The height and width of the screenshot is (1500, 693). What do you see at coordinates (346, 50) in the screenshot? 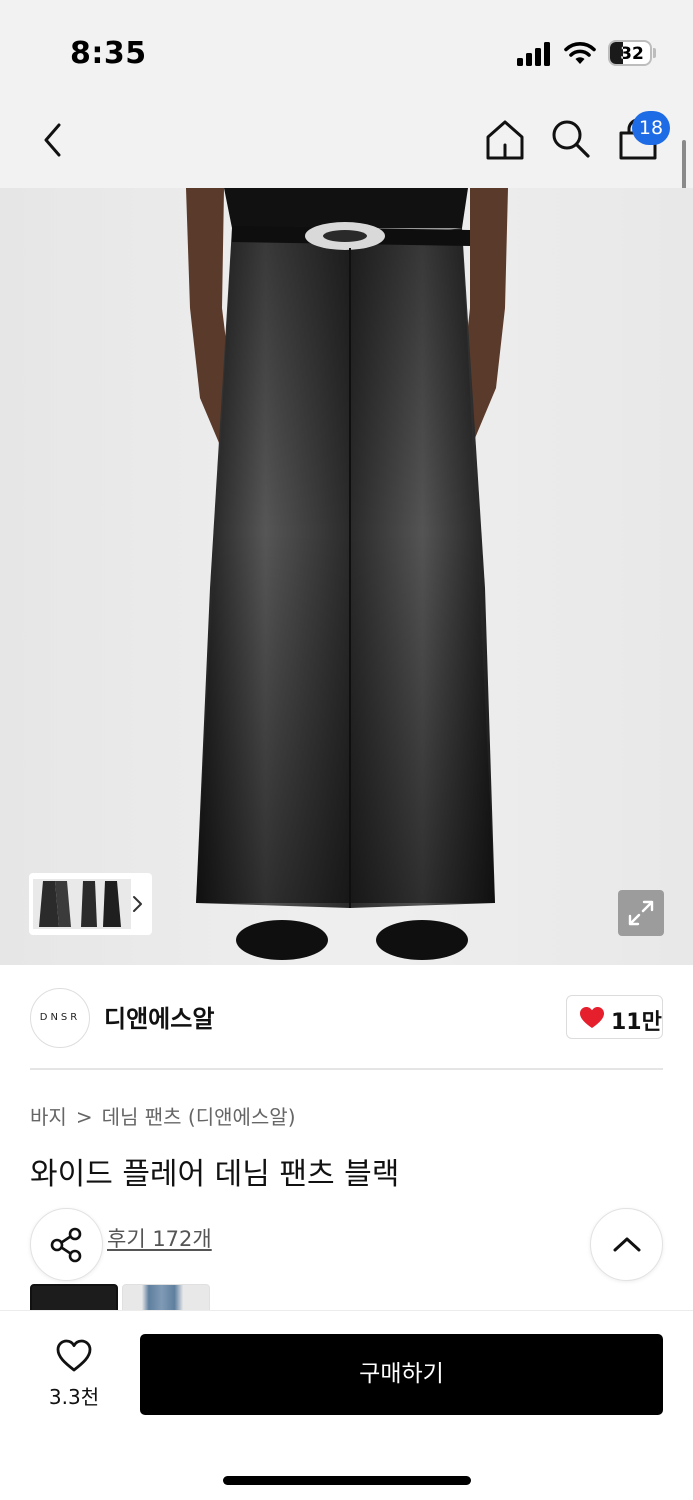
I see `status-bar: 8:35 32` at bounding box center [346, 50].